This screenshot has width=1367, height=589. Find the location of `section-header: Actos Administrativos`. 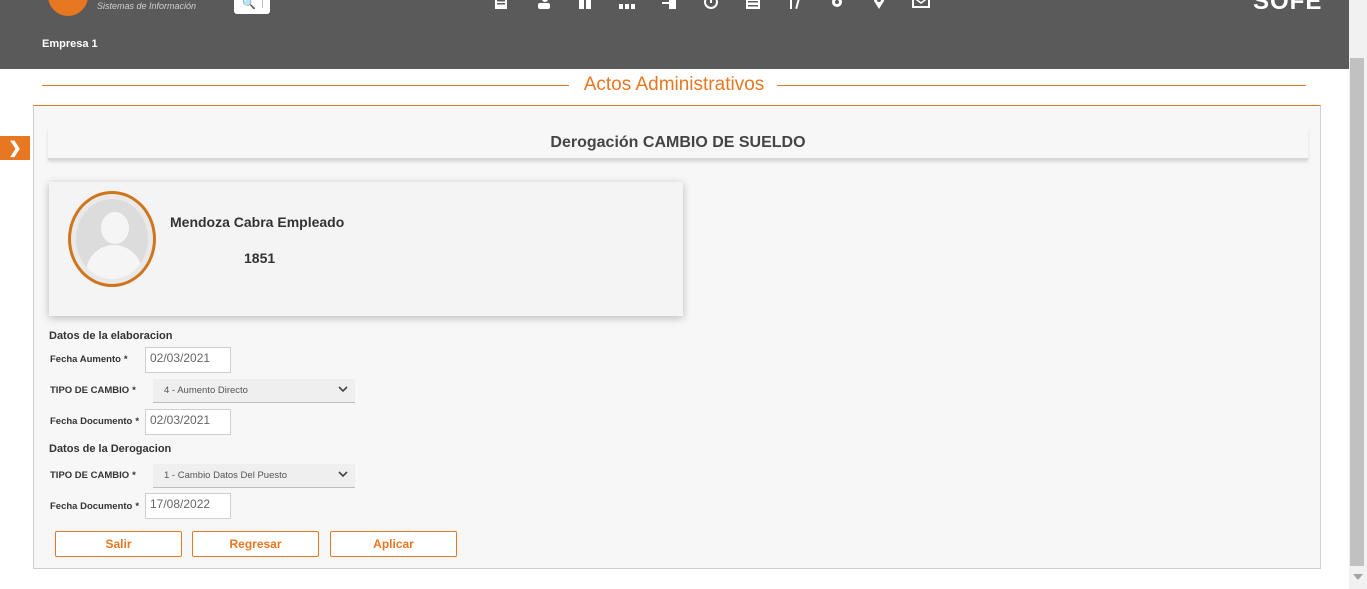

section-header: Actos Administrativos is located at coordinates (674, 85).